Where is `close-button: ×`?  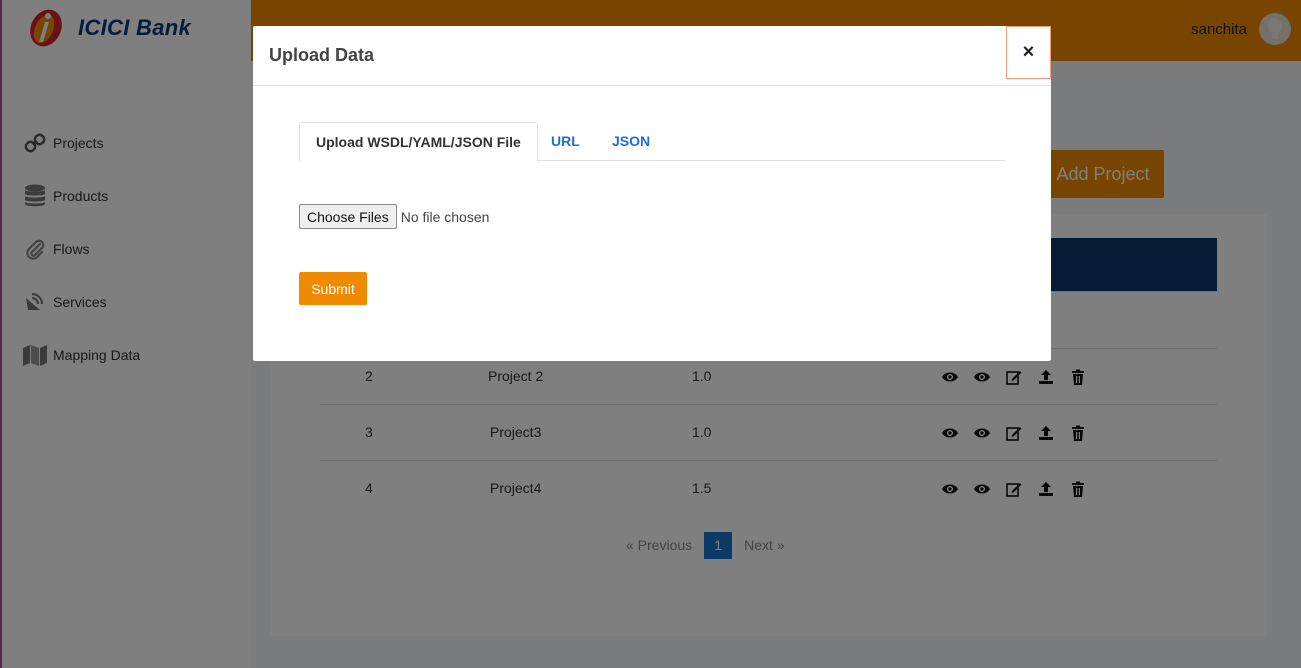
close-button: × is located at coordinates (1028, 52).